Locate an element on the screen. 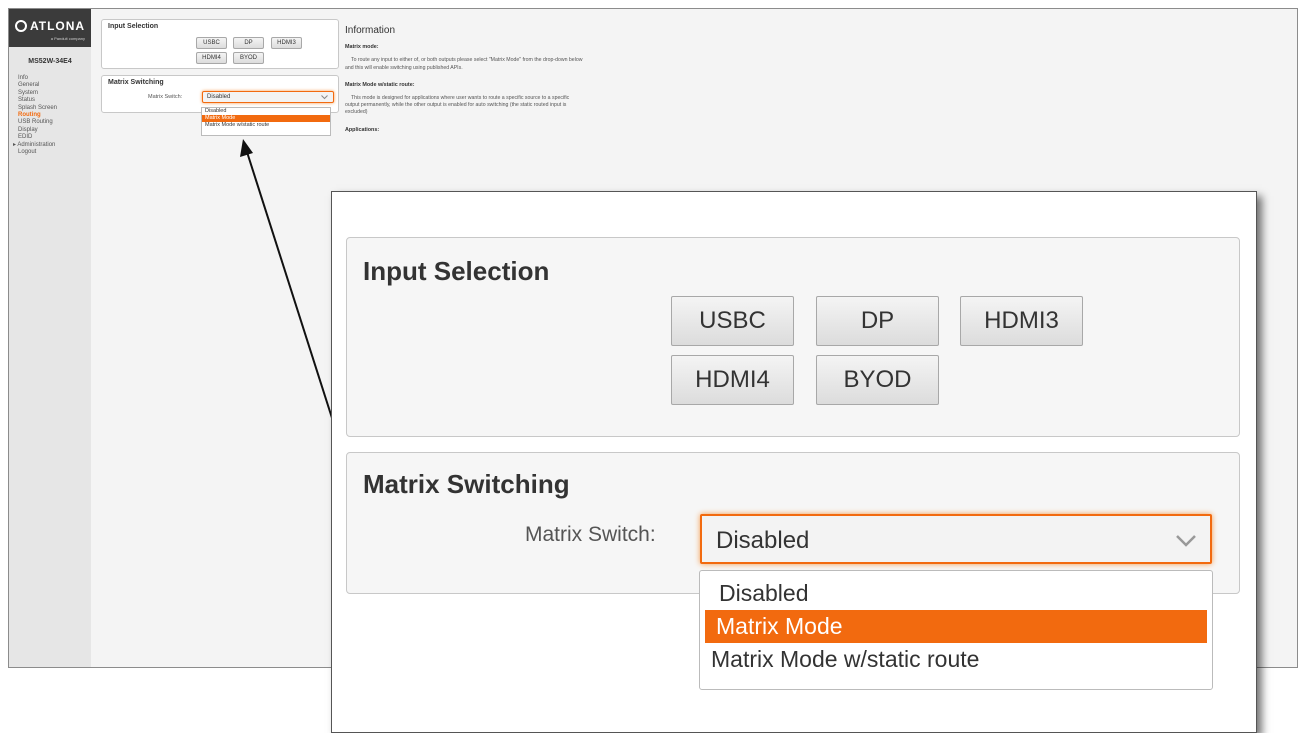 The height and width of the screenshot is (733, 1303). zoom-matrix-switch-select: Disabled is located at coordinates (956, 539).